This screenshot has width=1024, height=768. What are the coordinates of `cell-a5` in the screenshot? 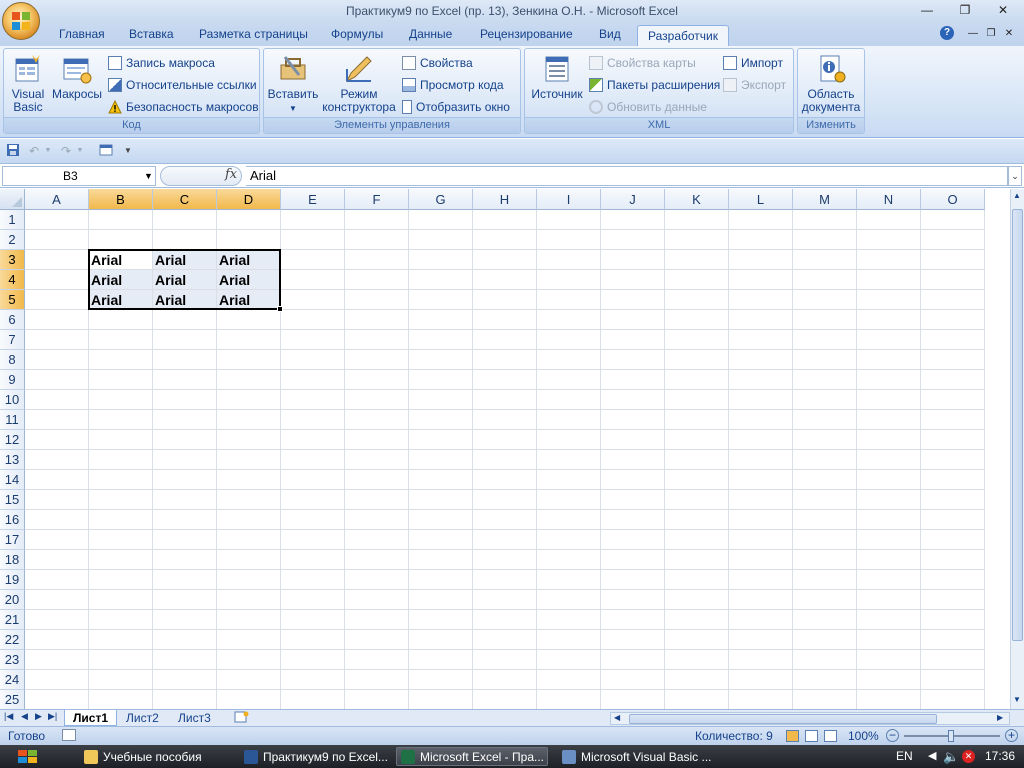 It's located at (57, 300).